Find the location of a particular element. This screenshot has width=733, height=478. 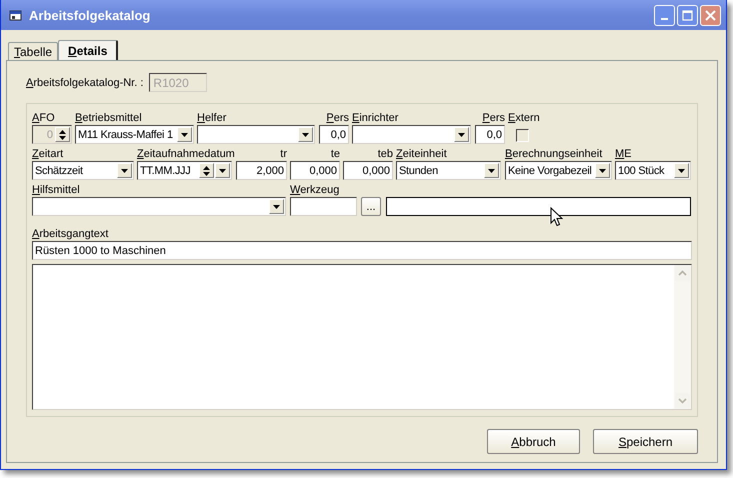

maximize-button is located at coordinates (687, 15).